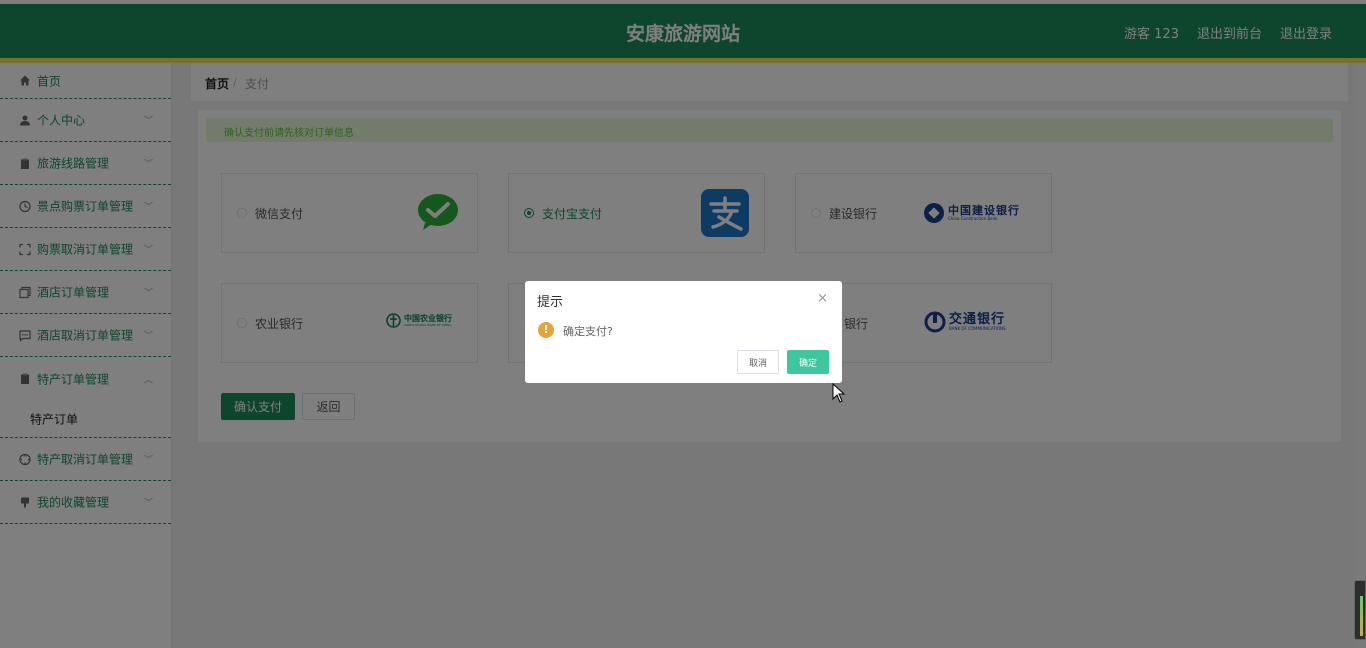  I want to click on confirm-dialog: 提示 × ! 确定支付? 取消 确定, so click(683, 332).